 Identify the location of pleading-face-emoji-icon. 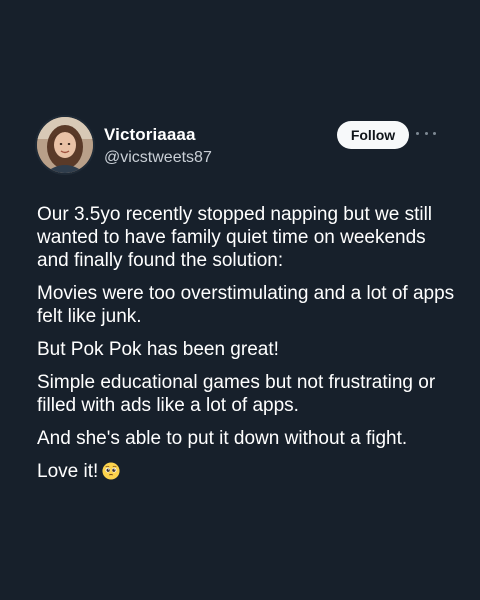
(111, 471).